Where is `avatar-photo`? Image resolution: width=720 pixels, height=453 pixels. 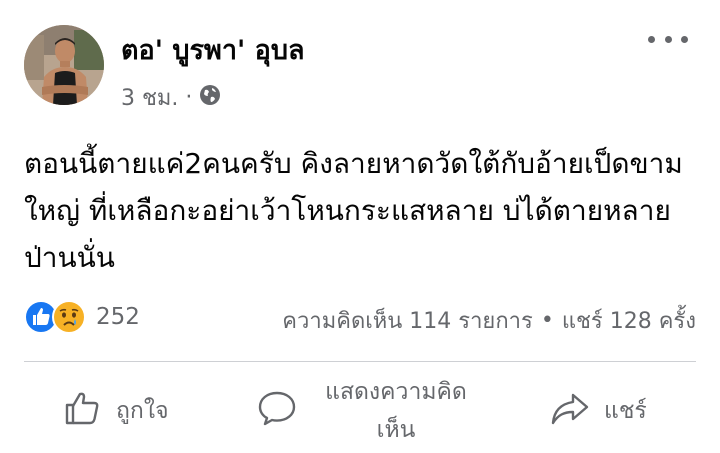 avatar-photo is located at coordinates (64, 65).